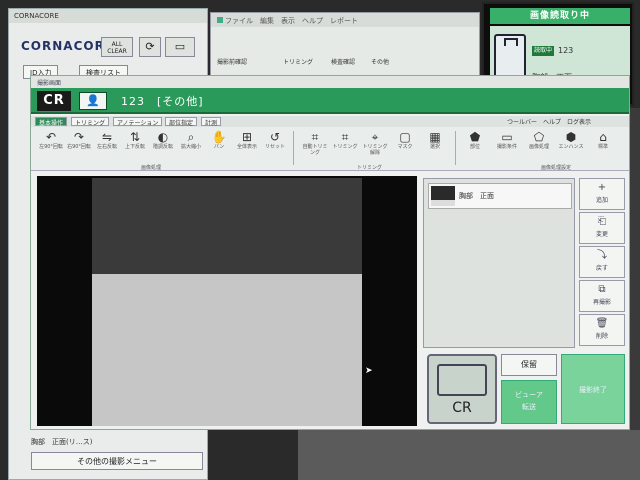  Describe the element at coordinates (211, 122) in the screenshot. I see `tab-measure: 計測` at that location.